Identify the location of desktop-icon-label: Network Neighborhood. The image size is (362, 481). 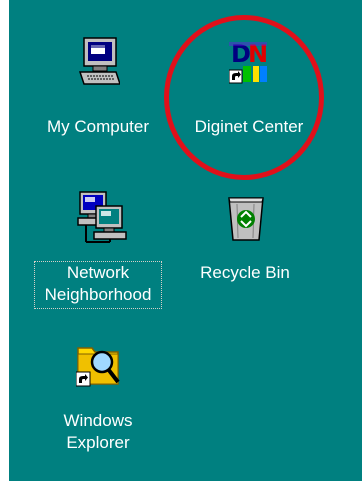
(98, 285).